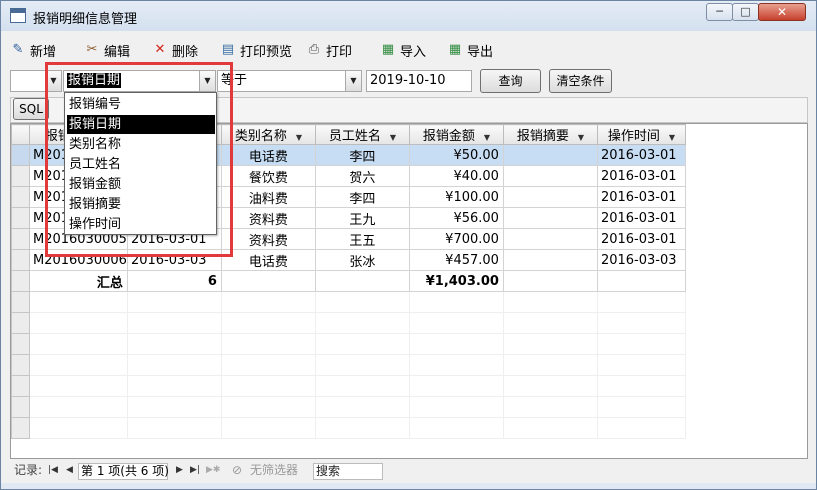  What do you see at coordinates (456, 197) in the screenshot?
I see `table-cell: ¥100.00` at bounding box center [456, 197].